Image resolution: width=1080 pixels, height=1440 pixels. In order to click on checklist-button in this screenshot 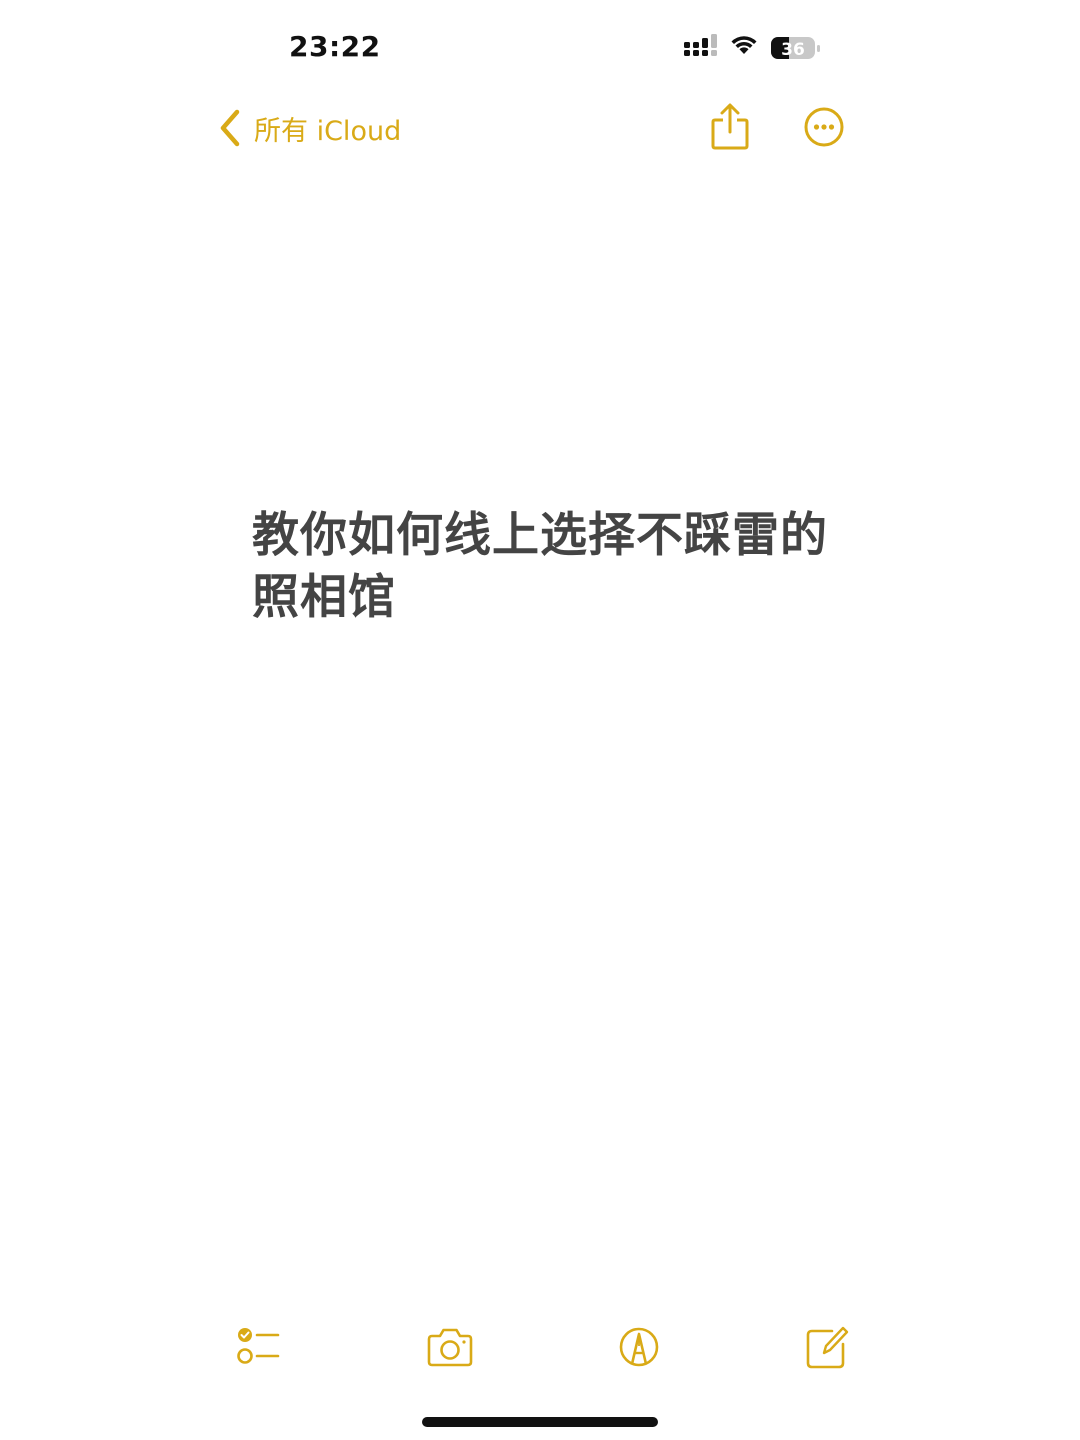, I will do `click(259, 1347)`.